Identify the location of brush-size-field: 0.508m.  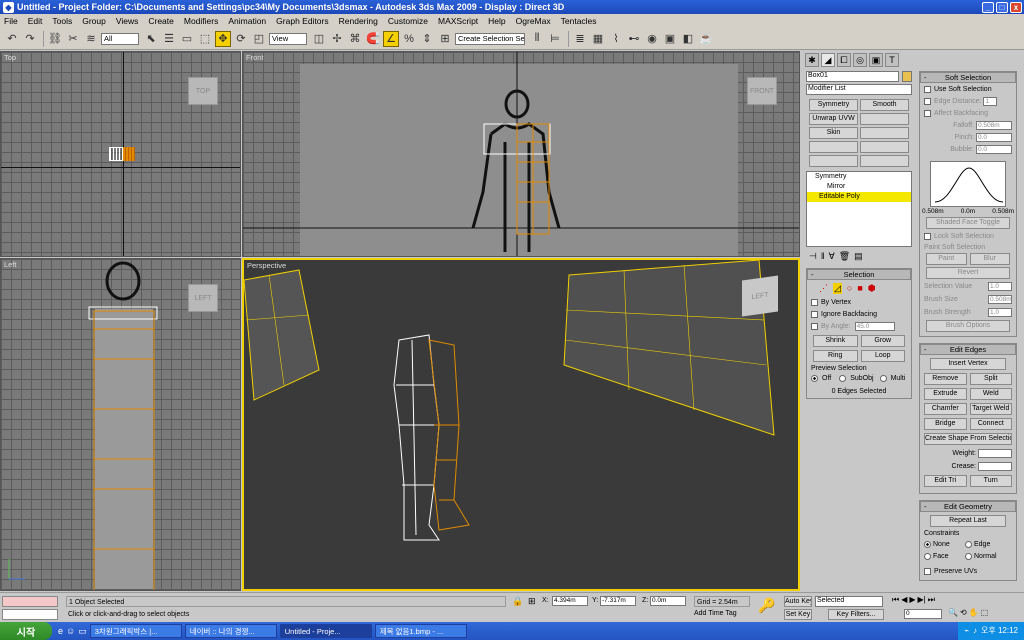
(1000, 299).